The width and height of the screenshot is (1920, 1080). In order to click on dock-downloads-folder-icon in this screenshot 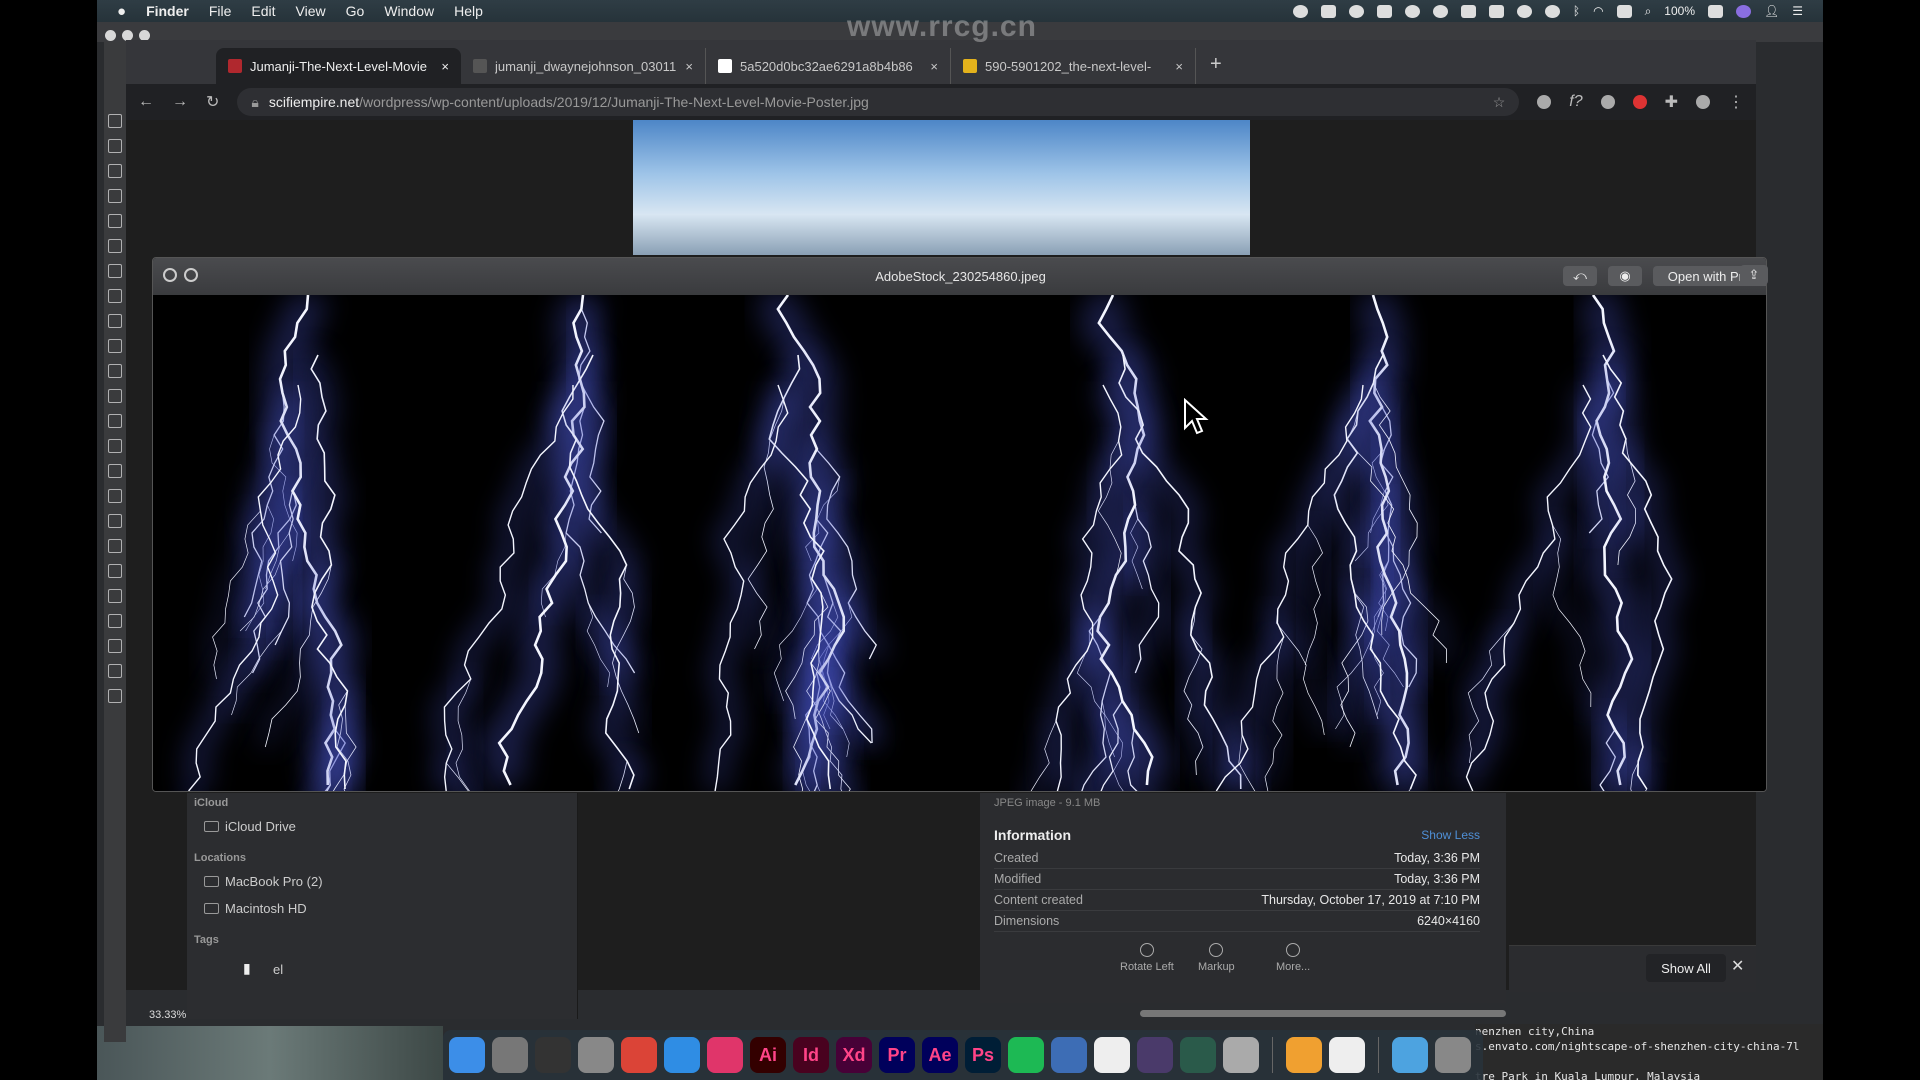, I will do `click(1410, 1055)`.